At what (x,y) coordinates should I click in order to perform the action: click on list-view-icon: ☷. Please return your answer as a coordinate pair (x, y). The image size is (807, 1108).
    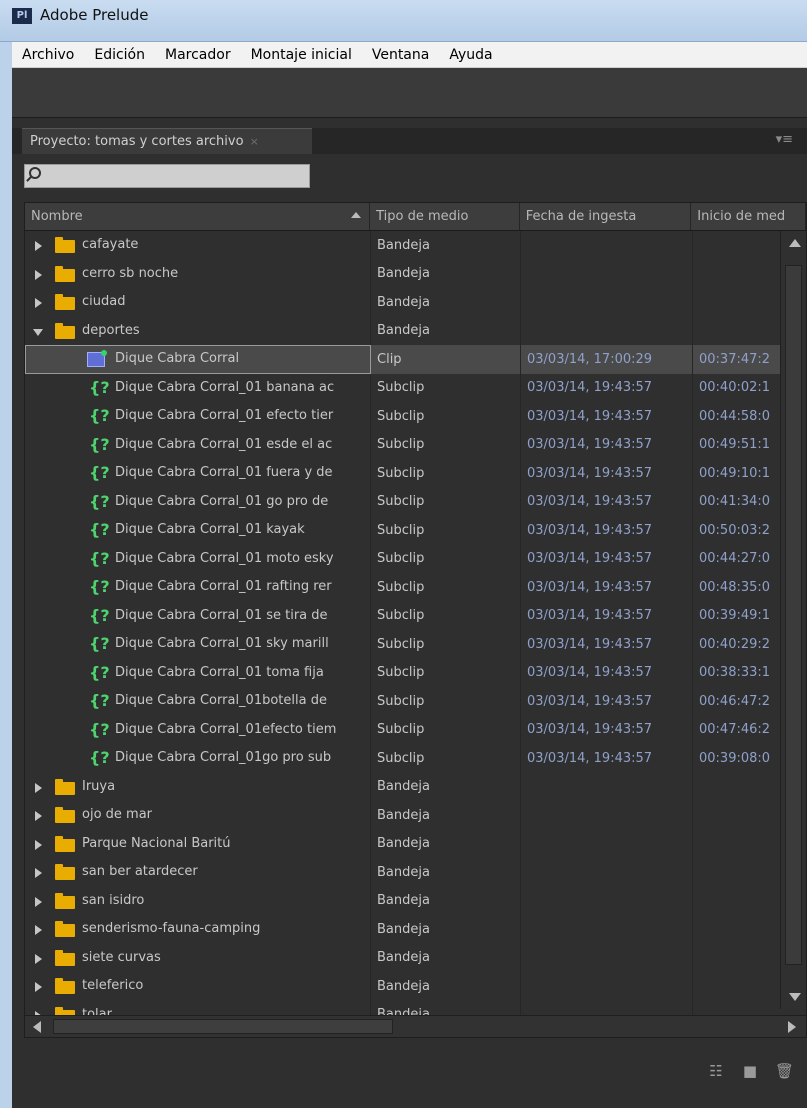
    Looking at the image, I should click on (716, 1071).